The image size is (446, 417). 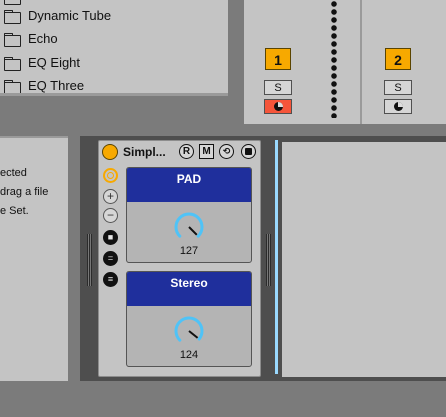 What do you see at coordinates (13, 173) in the screenshot?
I see `info-text-line: ected` at bounding box center [13, 173].